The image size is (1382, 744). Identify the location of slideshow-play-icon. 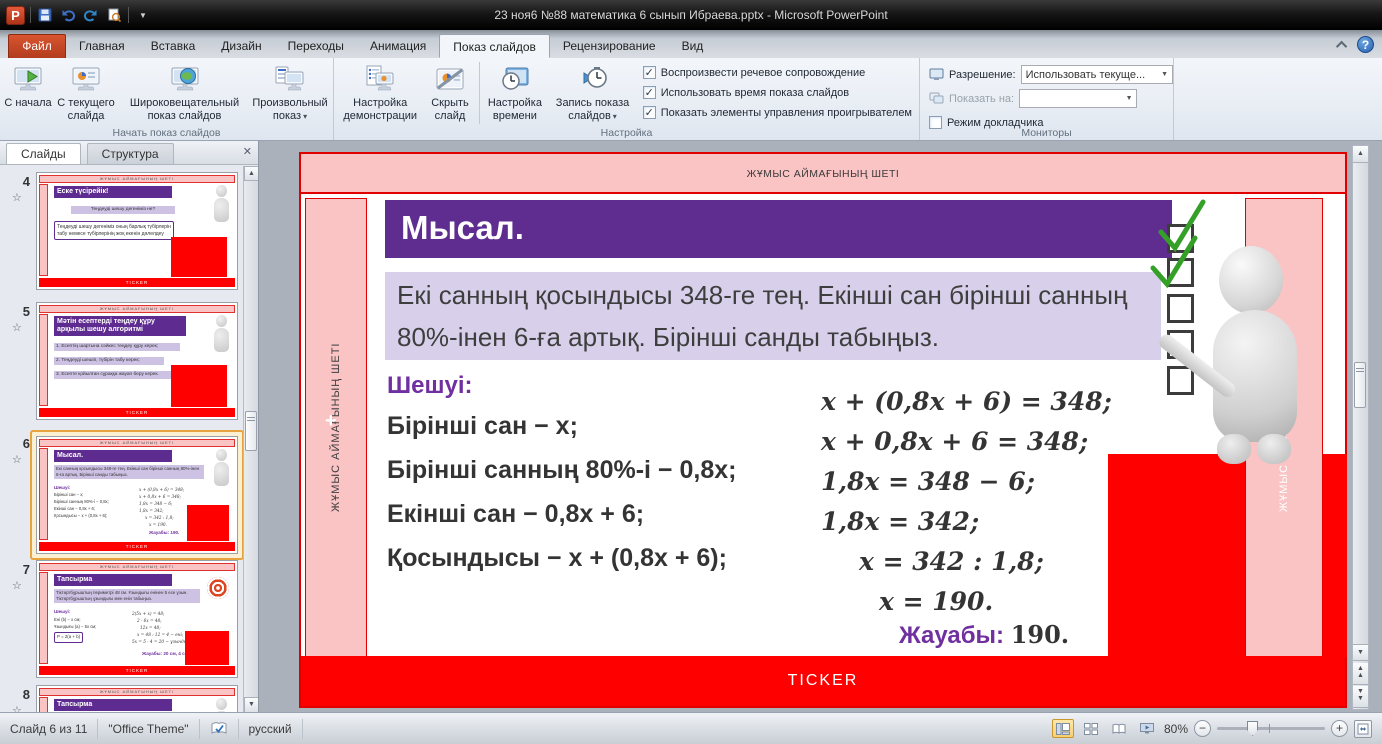
(28, 79).